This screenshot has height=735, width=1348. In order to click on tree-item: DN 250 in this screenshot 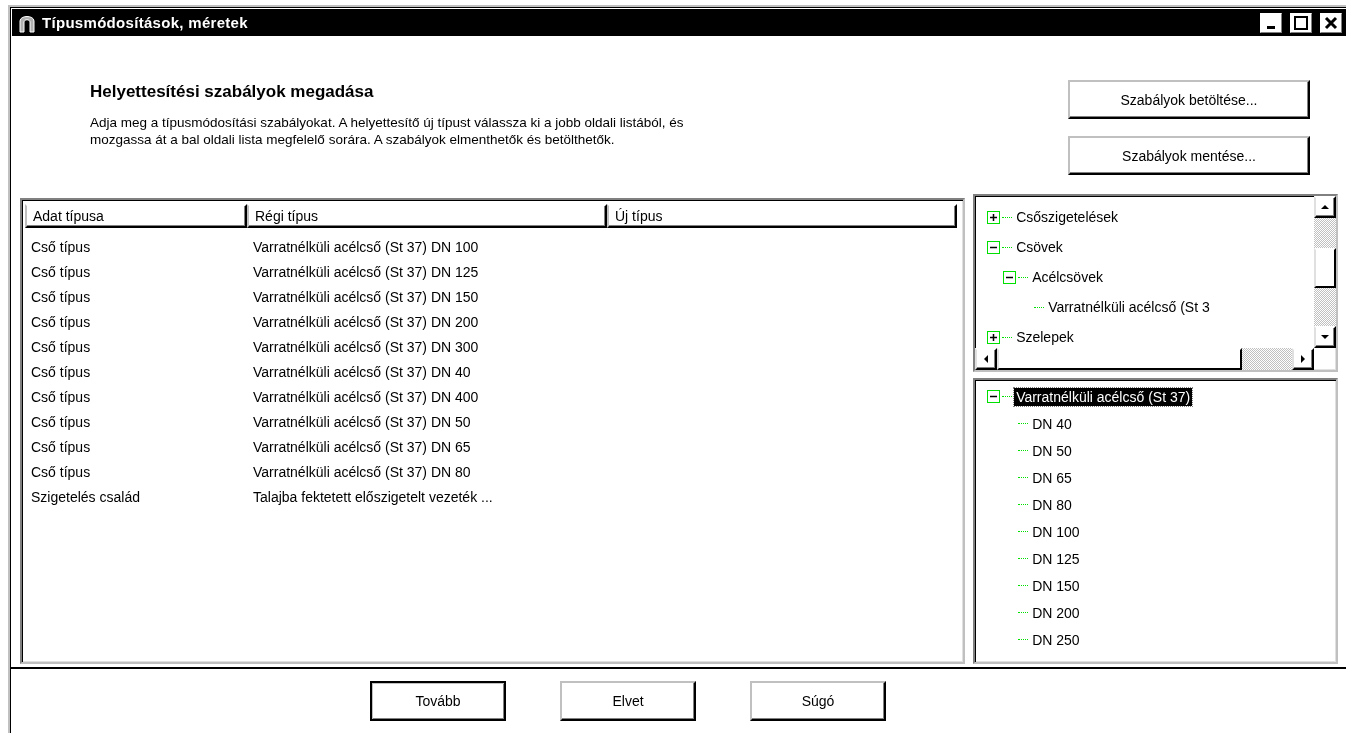, I will do `click(1056, 639)`.